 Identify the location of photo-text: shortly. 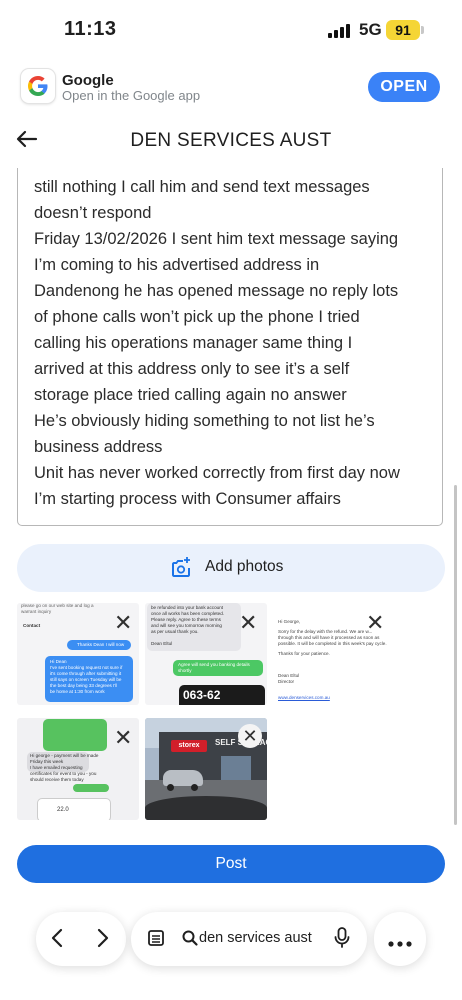
(185, 670).